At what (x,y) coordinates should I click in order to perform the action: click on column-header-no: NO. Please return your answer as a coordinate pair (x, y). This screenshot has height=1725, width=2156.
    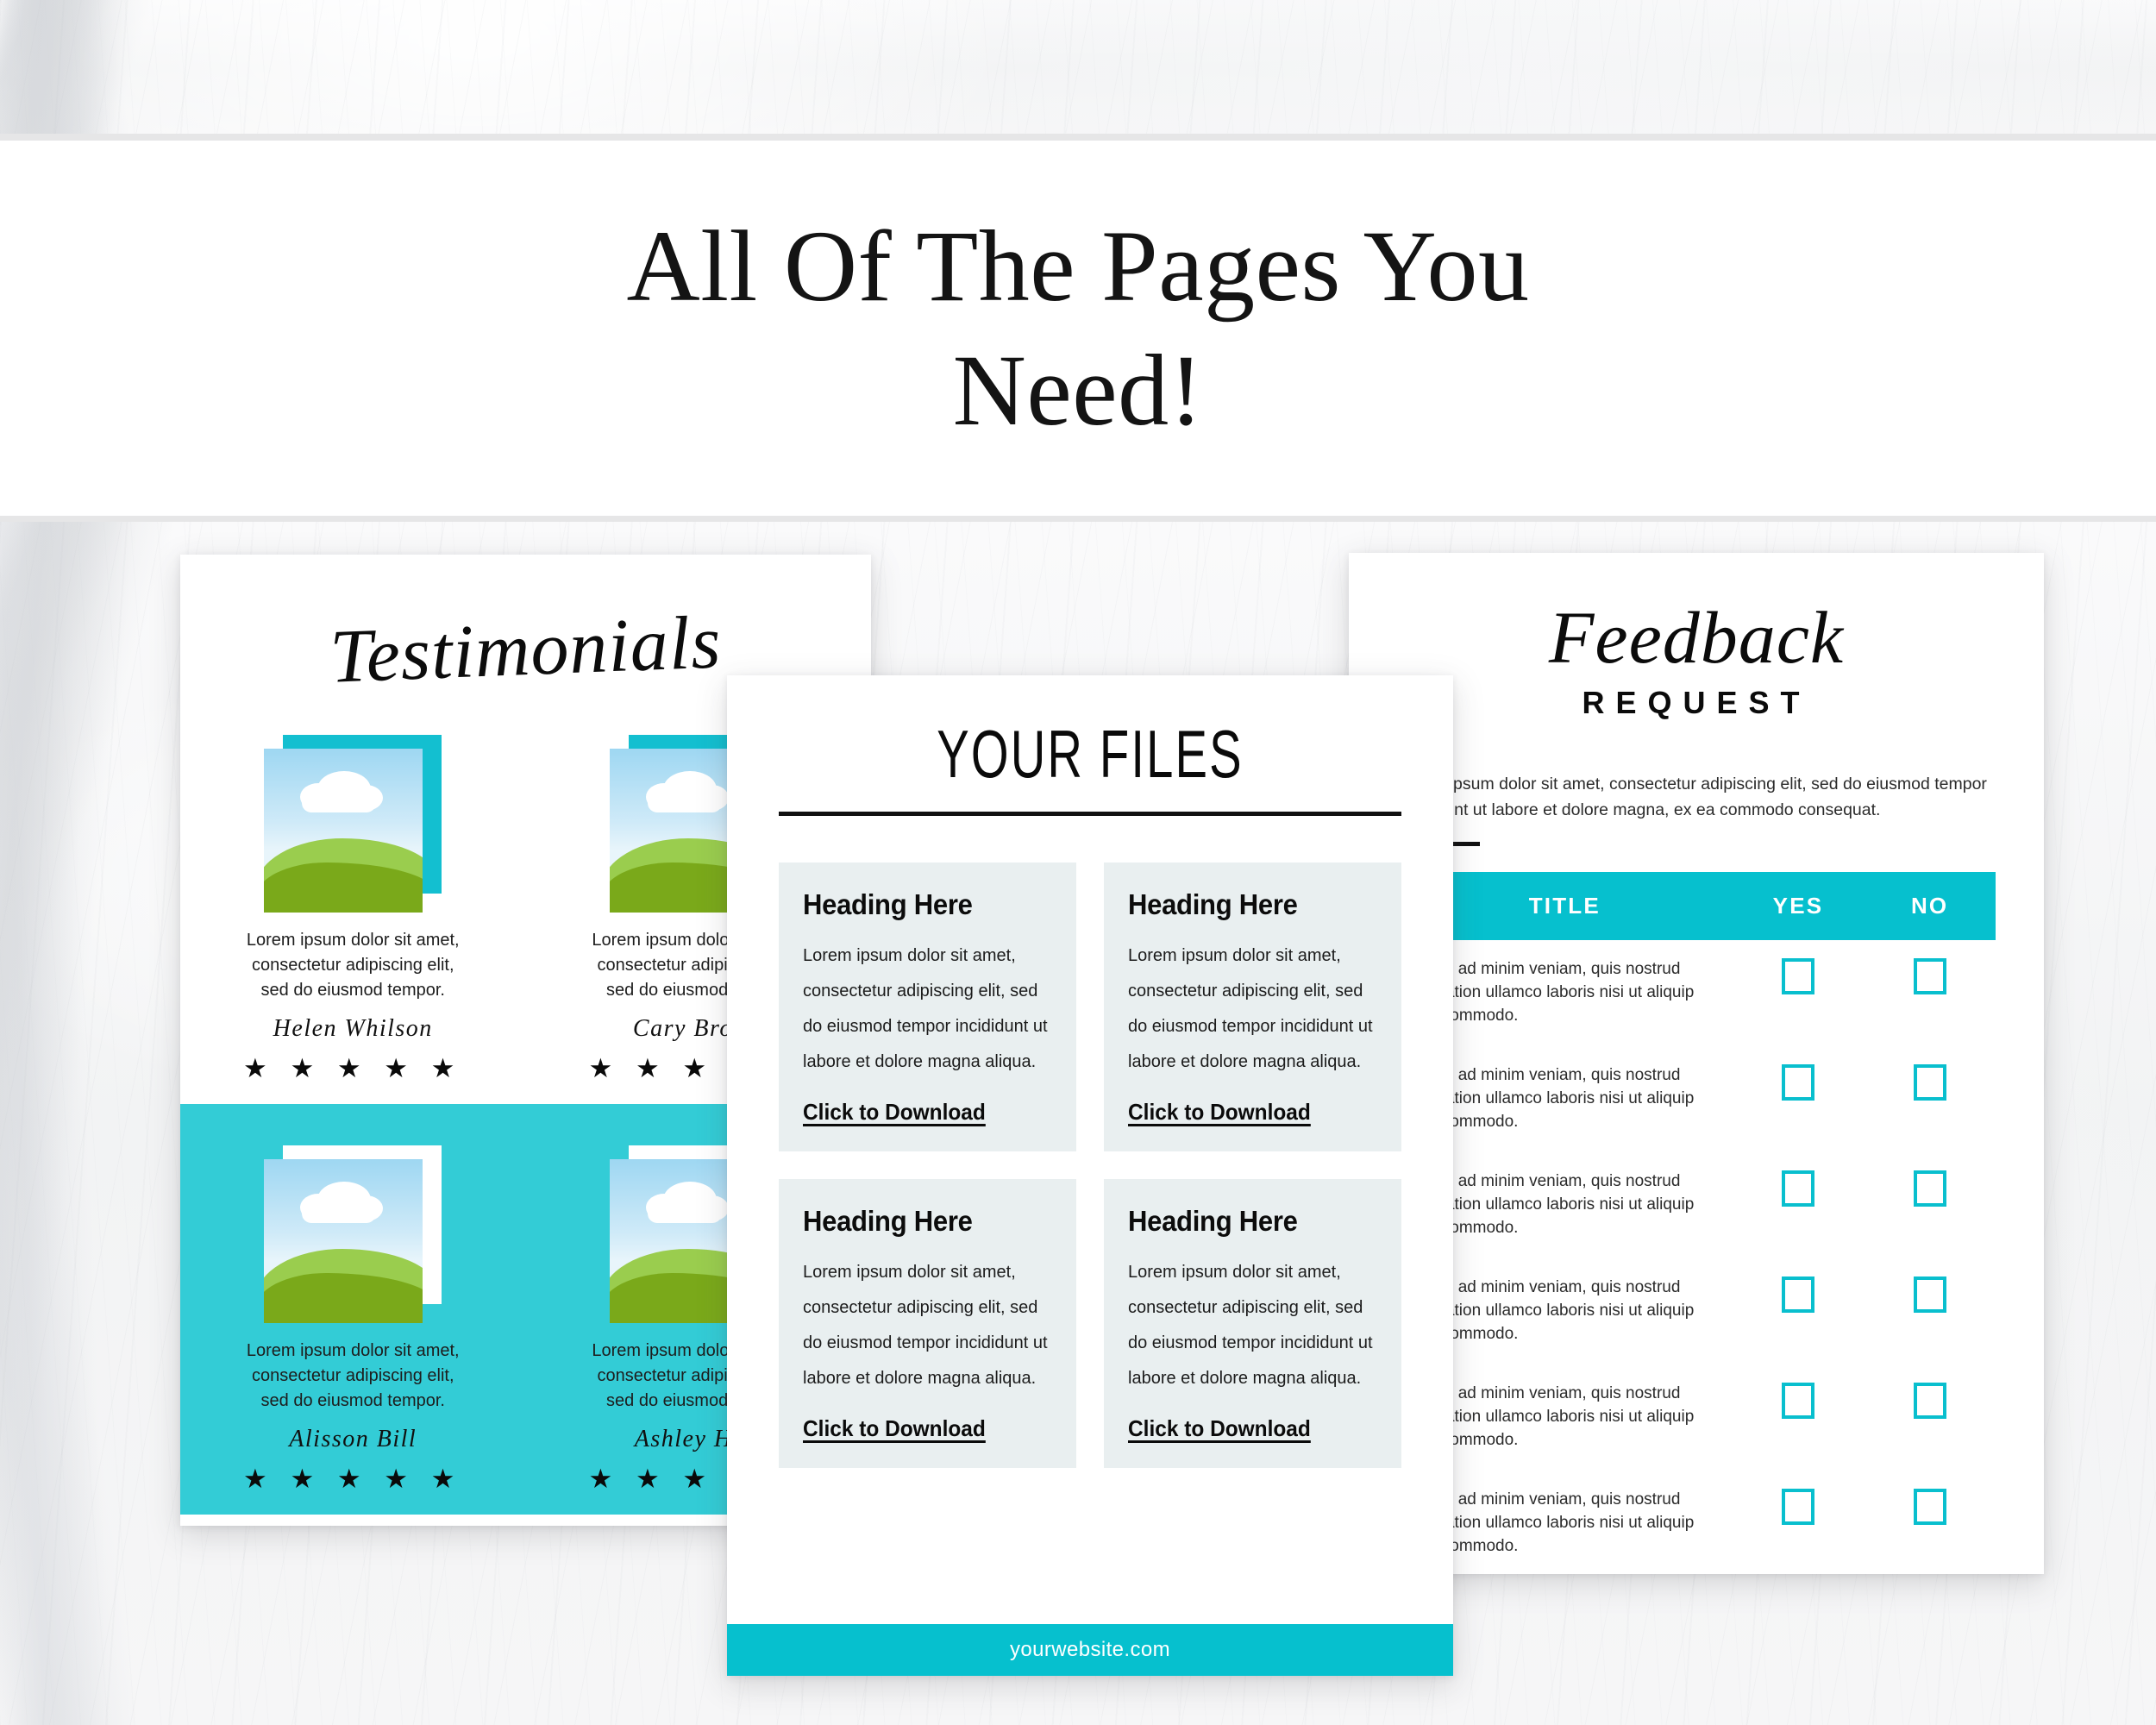
    Looking at the image, I should click on (1929, 906).